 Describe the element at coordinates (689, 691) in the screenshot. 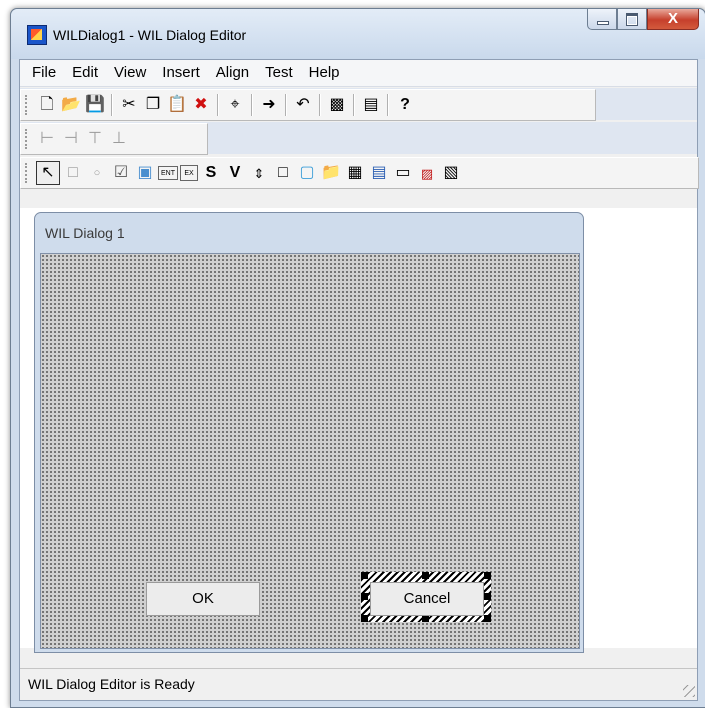

I see `resize-grip-icon` at that location.